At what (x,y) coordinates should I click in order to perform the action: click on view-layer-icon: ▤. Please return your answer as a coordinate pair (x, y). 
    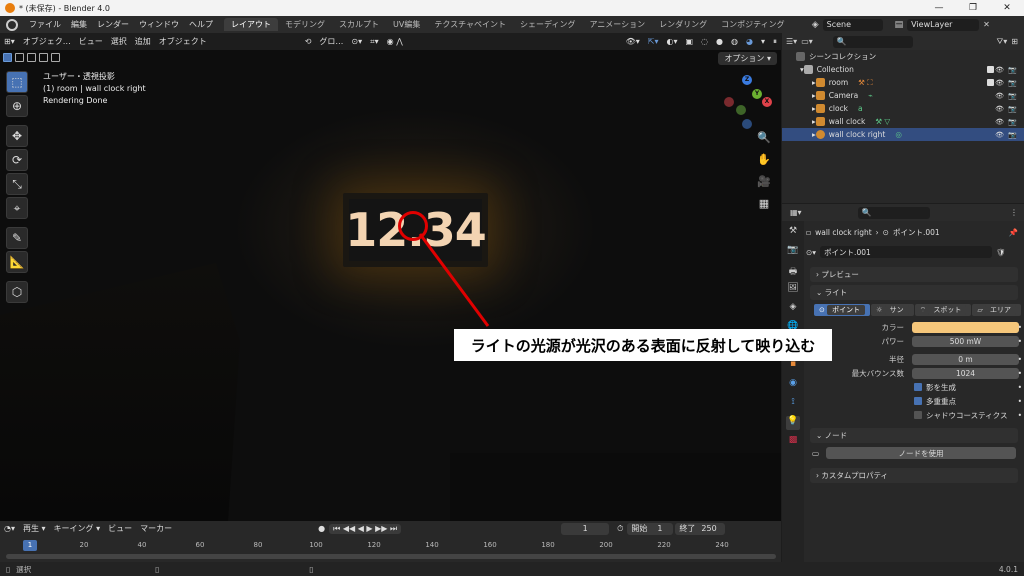
    Looking at the image, I should click on (899, 25).